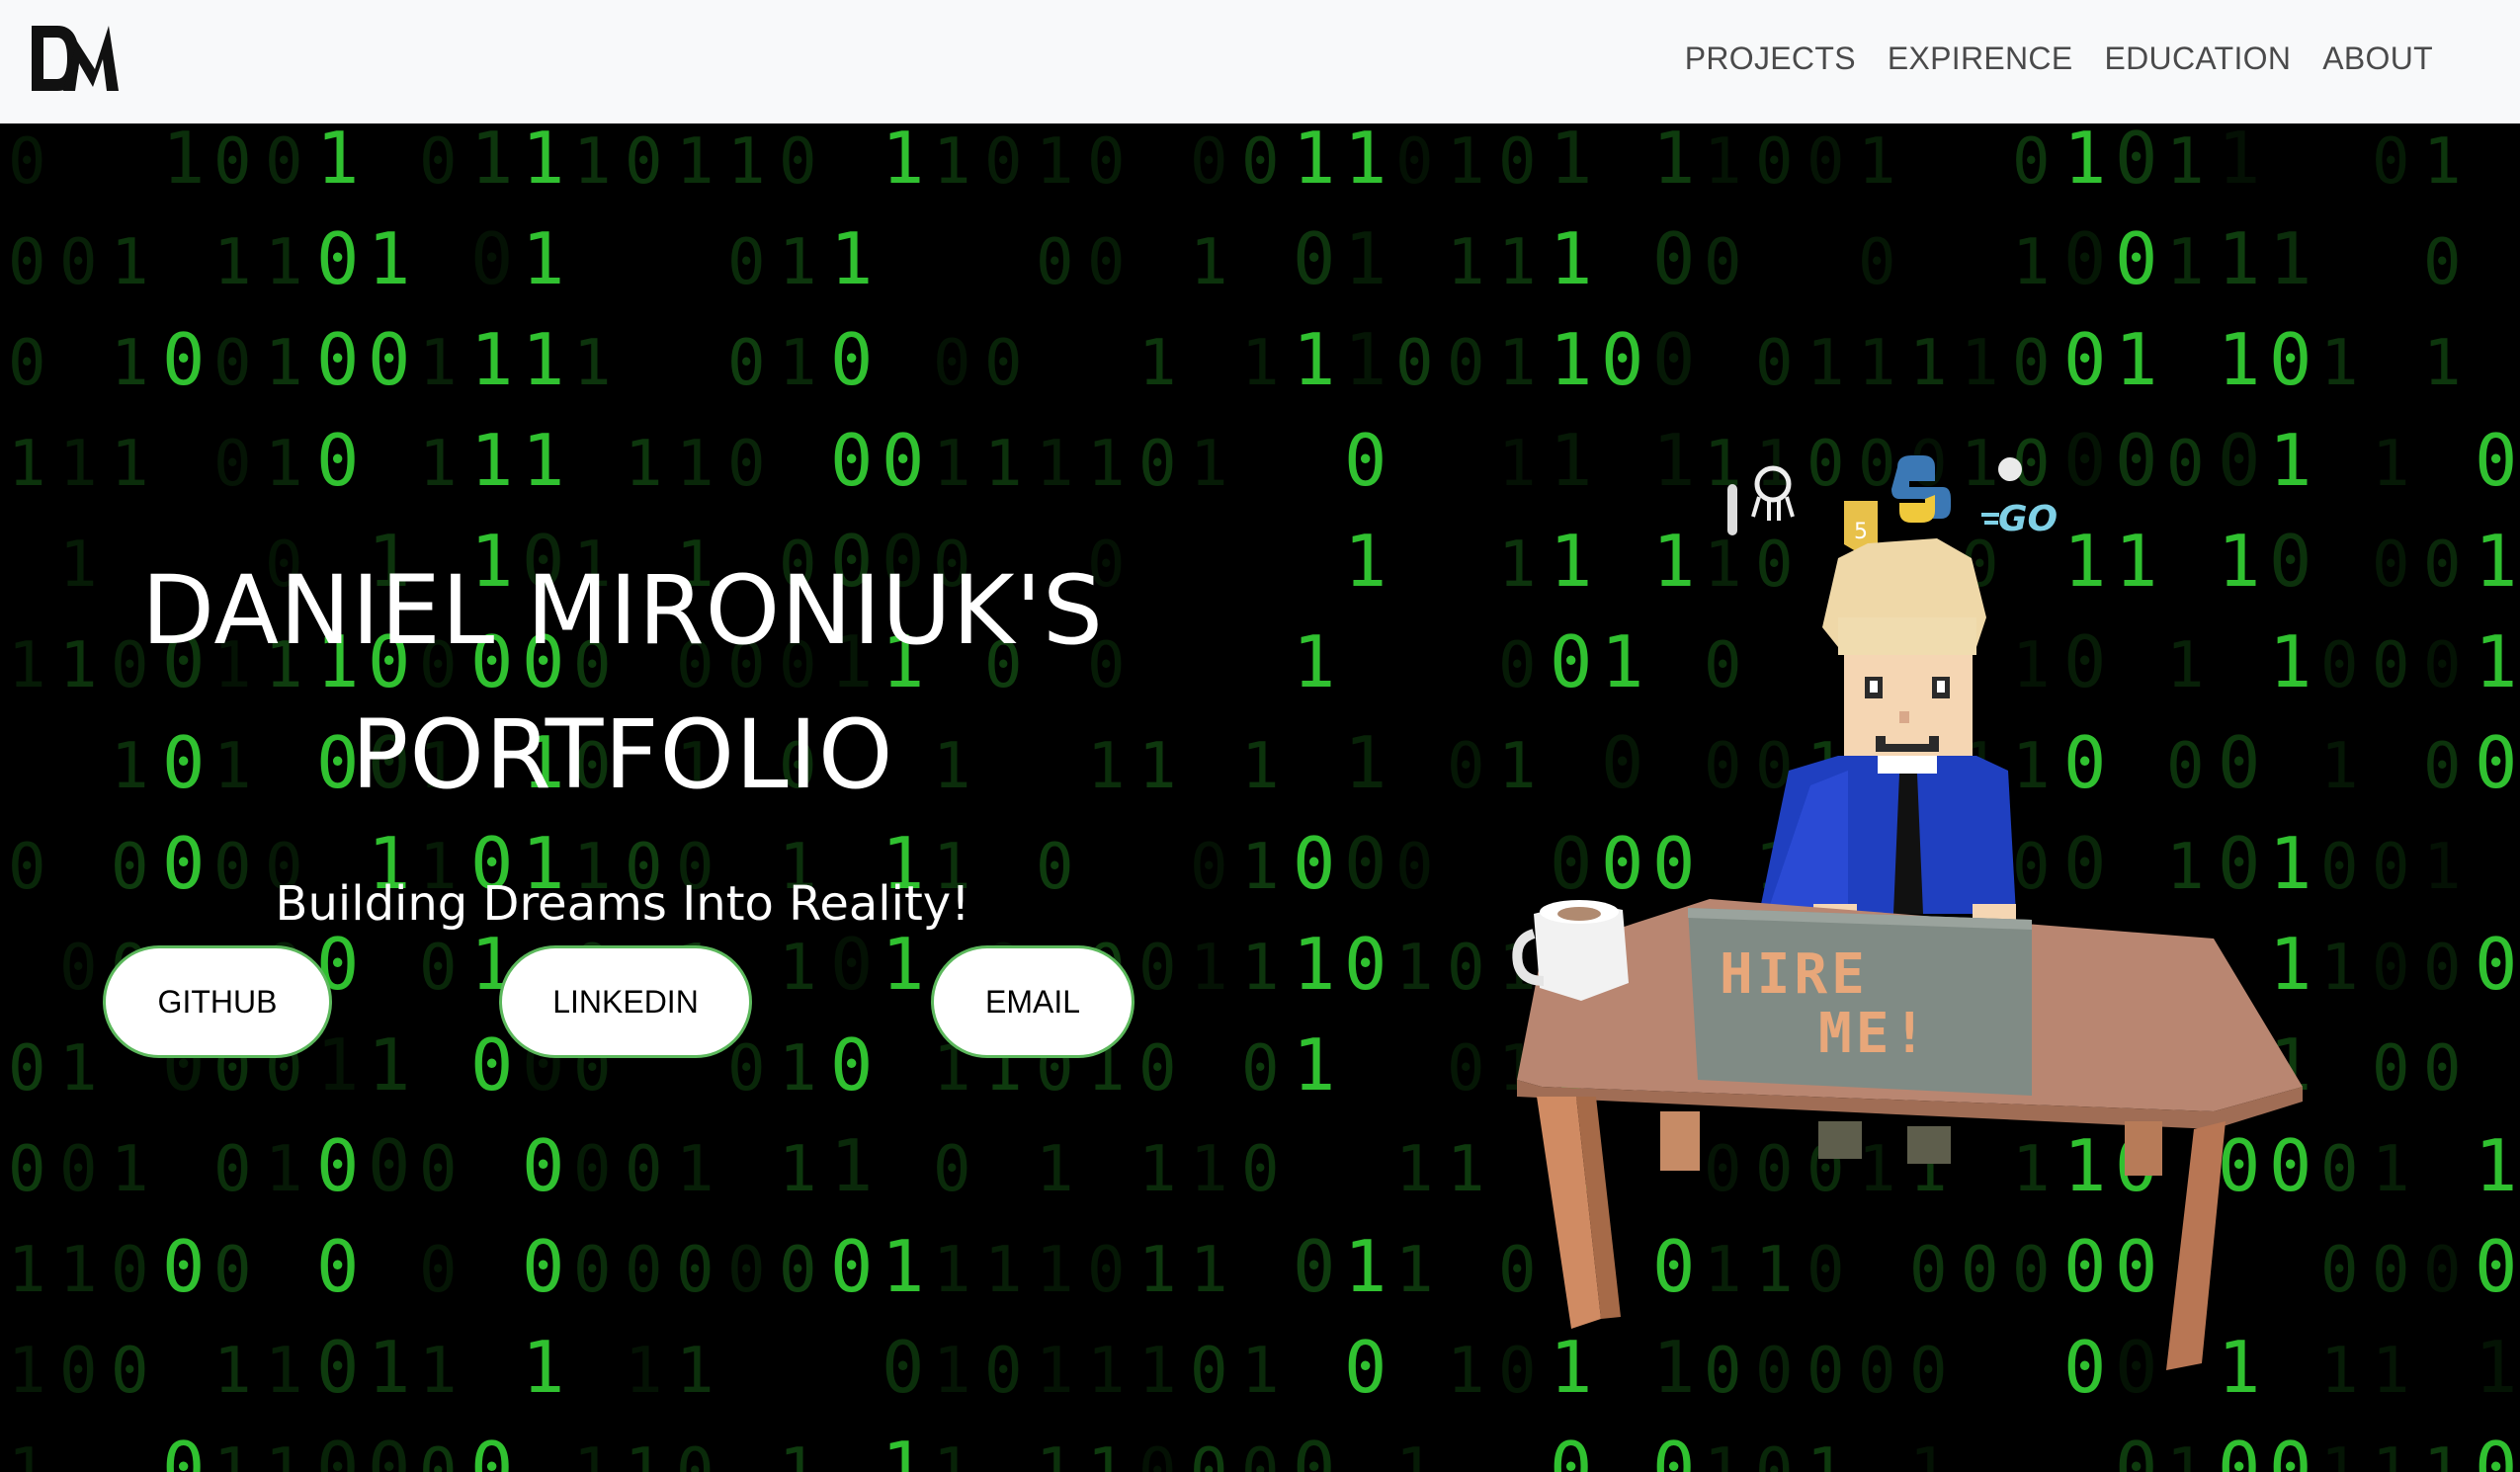 This screenshot has height=1472, width=2520. What do you see at coordinates (1032, 1001) in the screenshot?
I see `email-button: EMAIL` at bounding box center [1032, 1001].